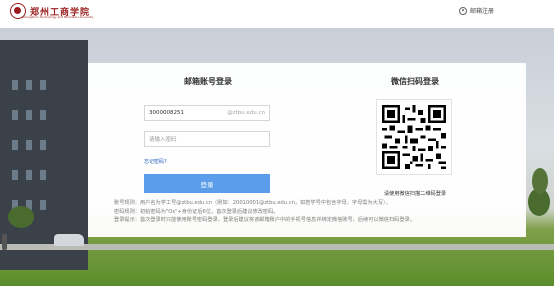 The width and height of the screenshot is (554, 286). Describe the element at coordinates (69, 240) in the screenshot. I see `car` at that location.